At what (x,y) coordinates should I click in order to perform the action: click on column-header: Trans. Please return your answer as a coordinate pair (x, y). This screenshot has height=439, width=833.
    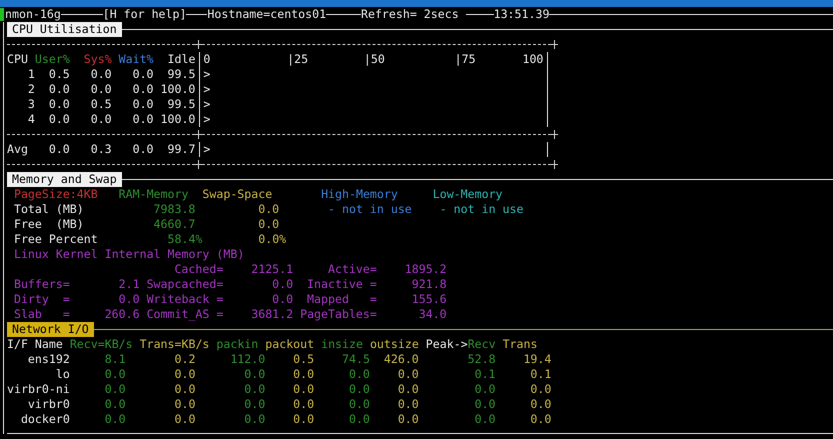
    Looking at the image, I should click on (520, 344).